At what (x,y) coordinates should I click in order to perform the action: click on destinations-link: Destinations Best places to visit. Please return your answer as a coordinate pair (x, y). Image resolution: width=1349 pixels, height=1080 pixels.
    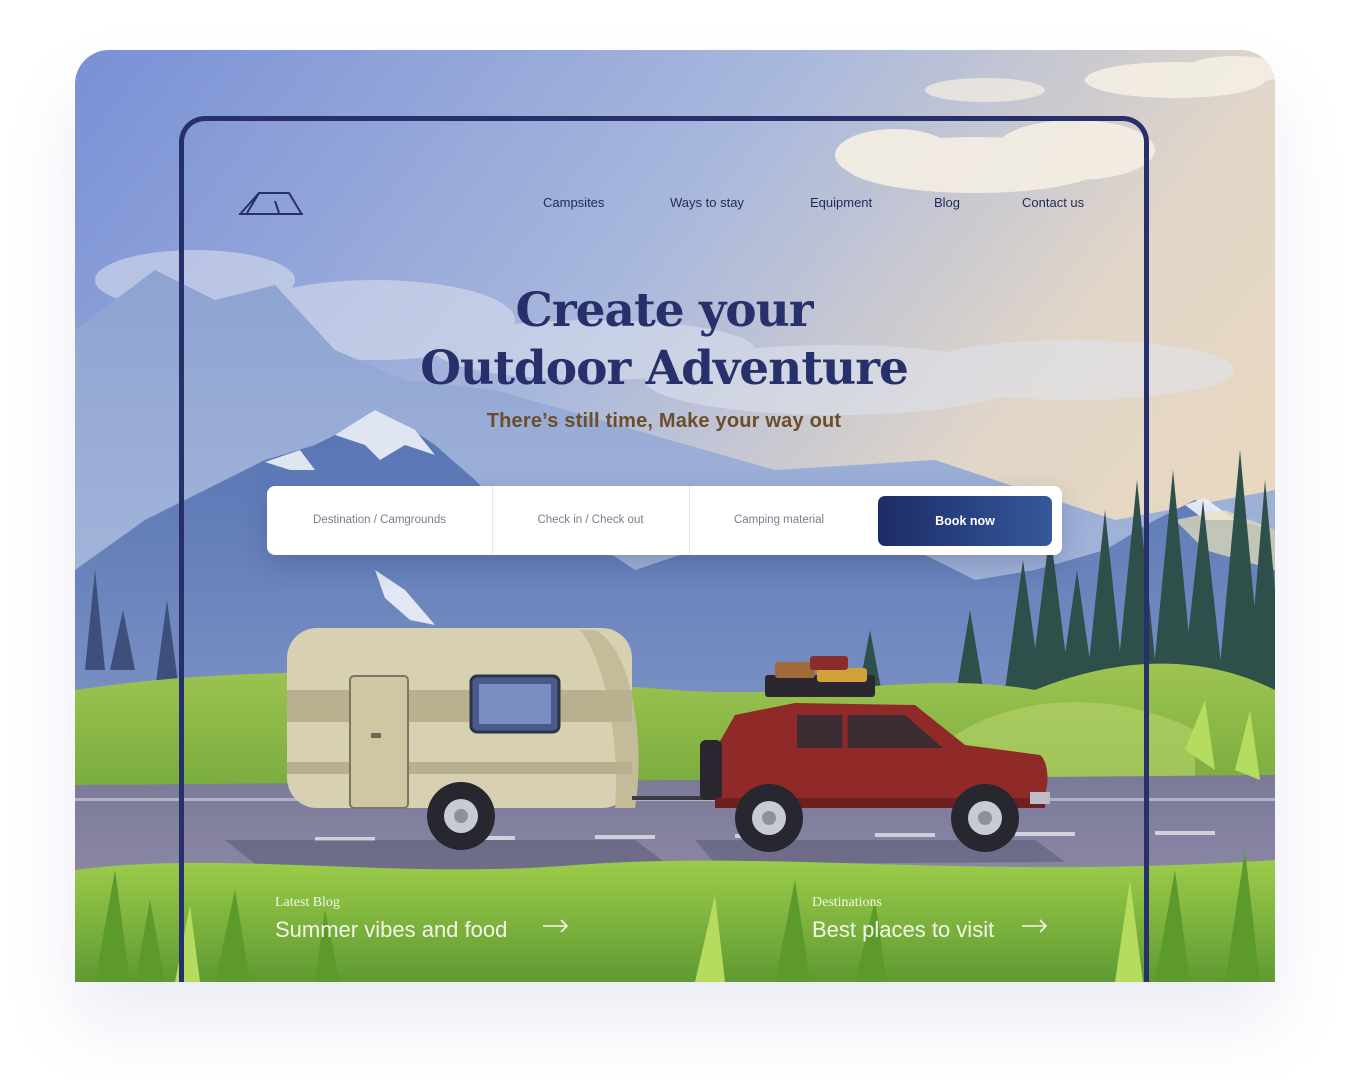
    Looking at the image, I should click on (930, 919).